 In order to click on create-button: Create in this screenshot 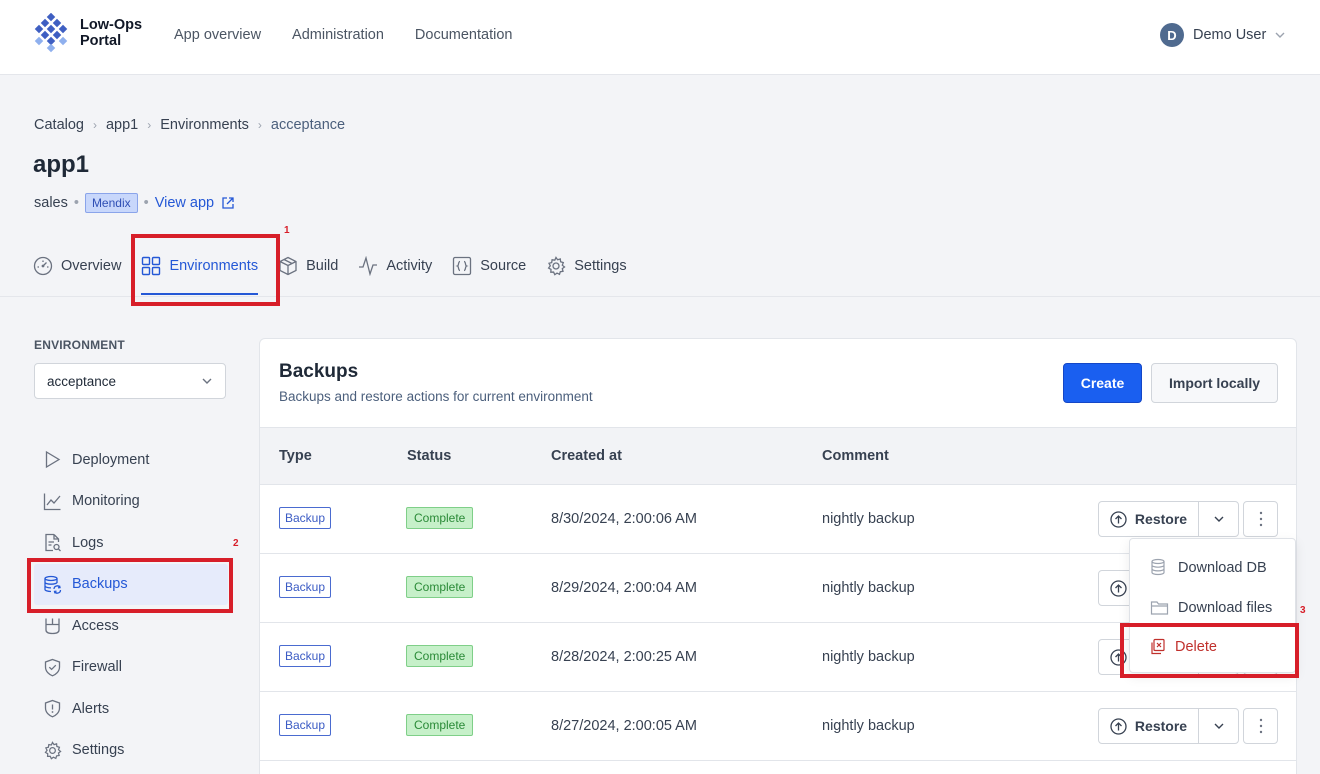, I will do `click(1102, 383)`.